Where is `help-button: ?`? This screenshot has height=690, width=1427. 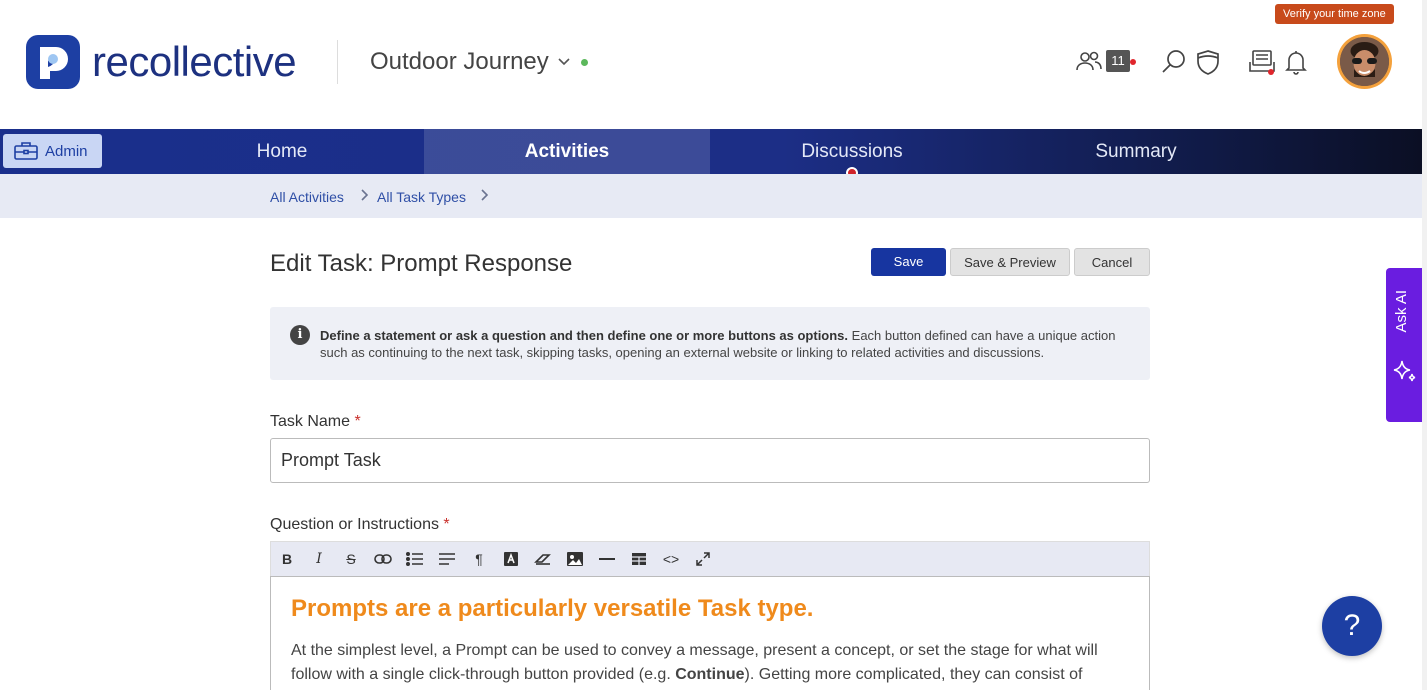 help-button: ? is located at coordinates (1352, 626).